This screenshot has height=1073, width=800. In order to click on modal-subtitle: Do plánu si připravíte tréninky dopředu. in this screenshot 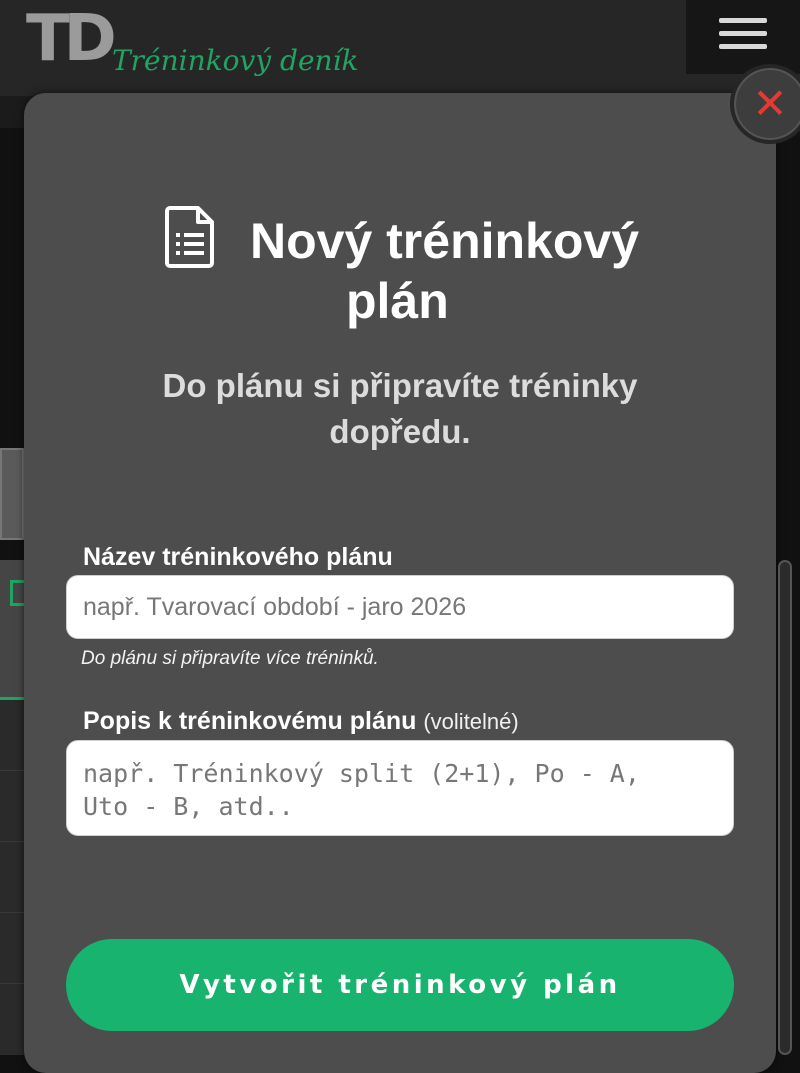, I will do `click(400, 408)`.